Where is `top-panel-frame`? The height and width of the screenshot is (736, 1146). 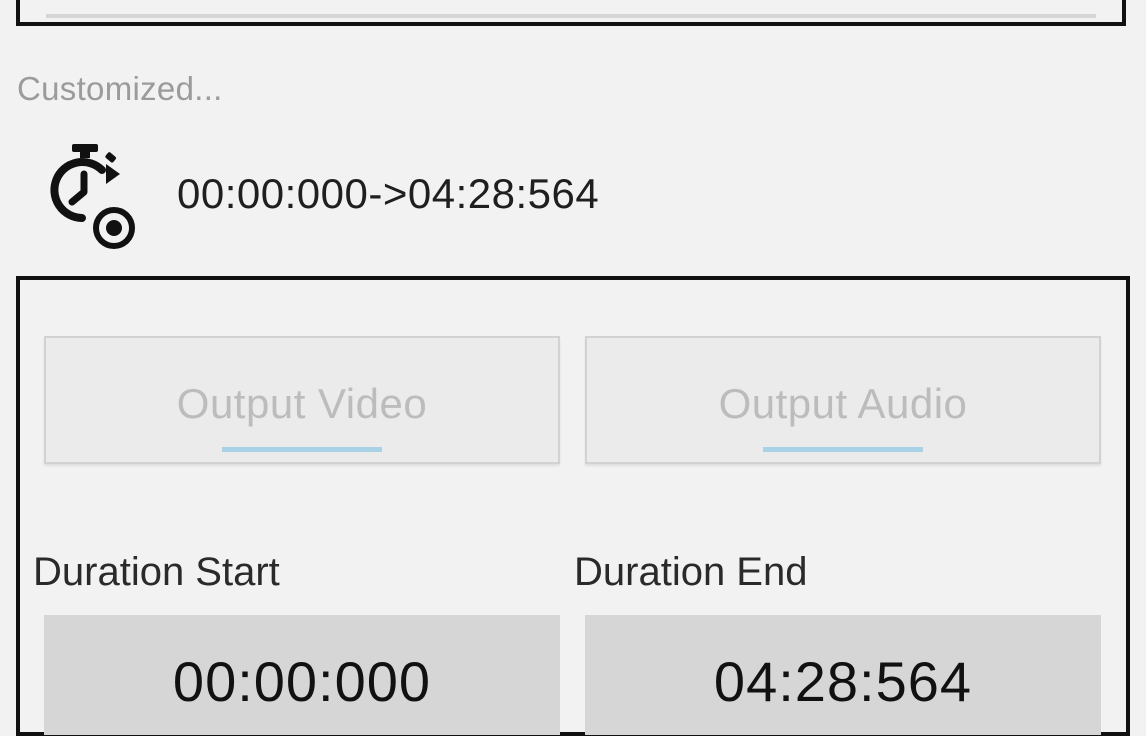
top-panel-frame is located at coordinates (571, 13).